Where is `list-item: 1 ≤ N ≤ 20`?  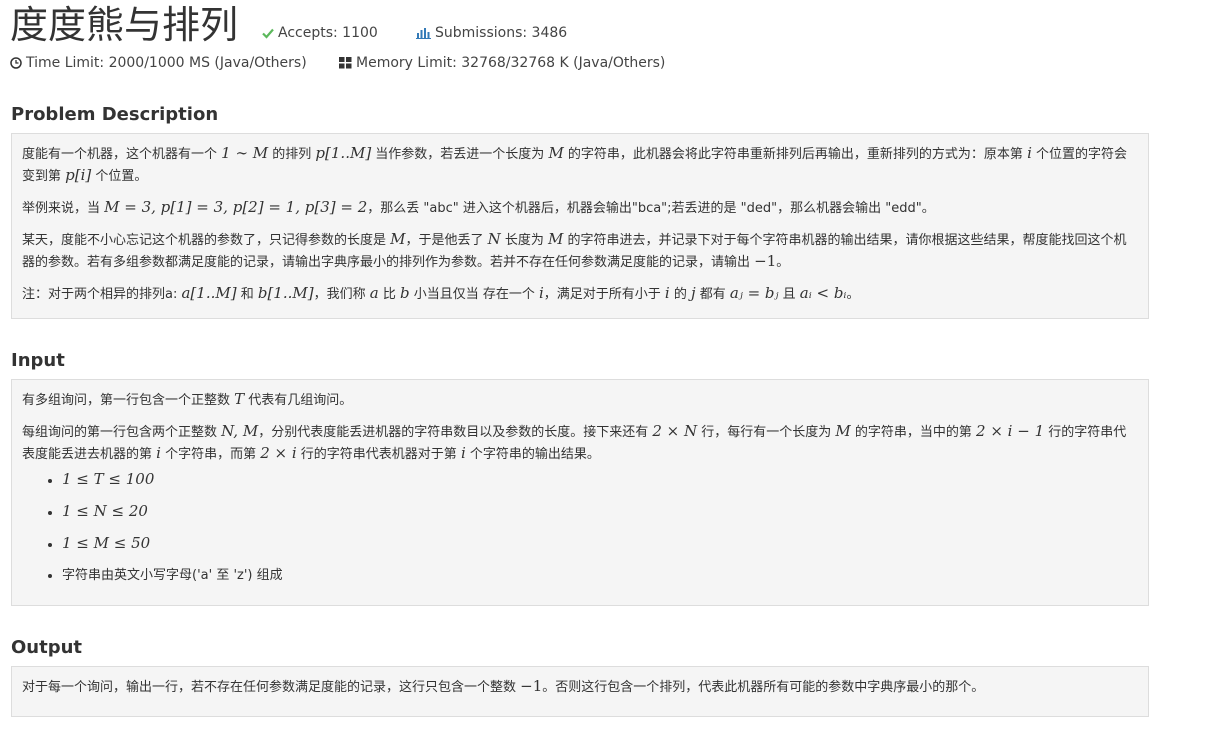
list-item: 1 ≤ N ≤ 20 is located at coordinates (600, 512).